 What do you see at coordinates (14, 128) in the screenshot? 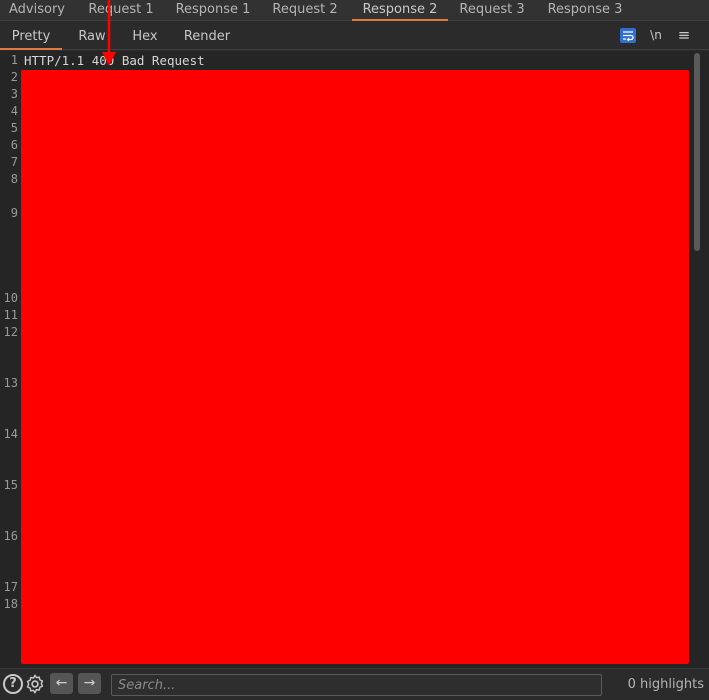
I see `line-number: 5` at bounding box center [14, 128].